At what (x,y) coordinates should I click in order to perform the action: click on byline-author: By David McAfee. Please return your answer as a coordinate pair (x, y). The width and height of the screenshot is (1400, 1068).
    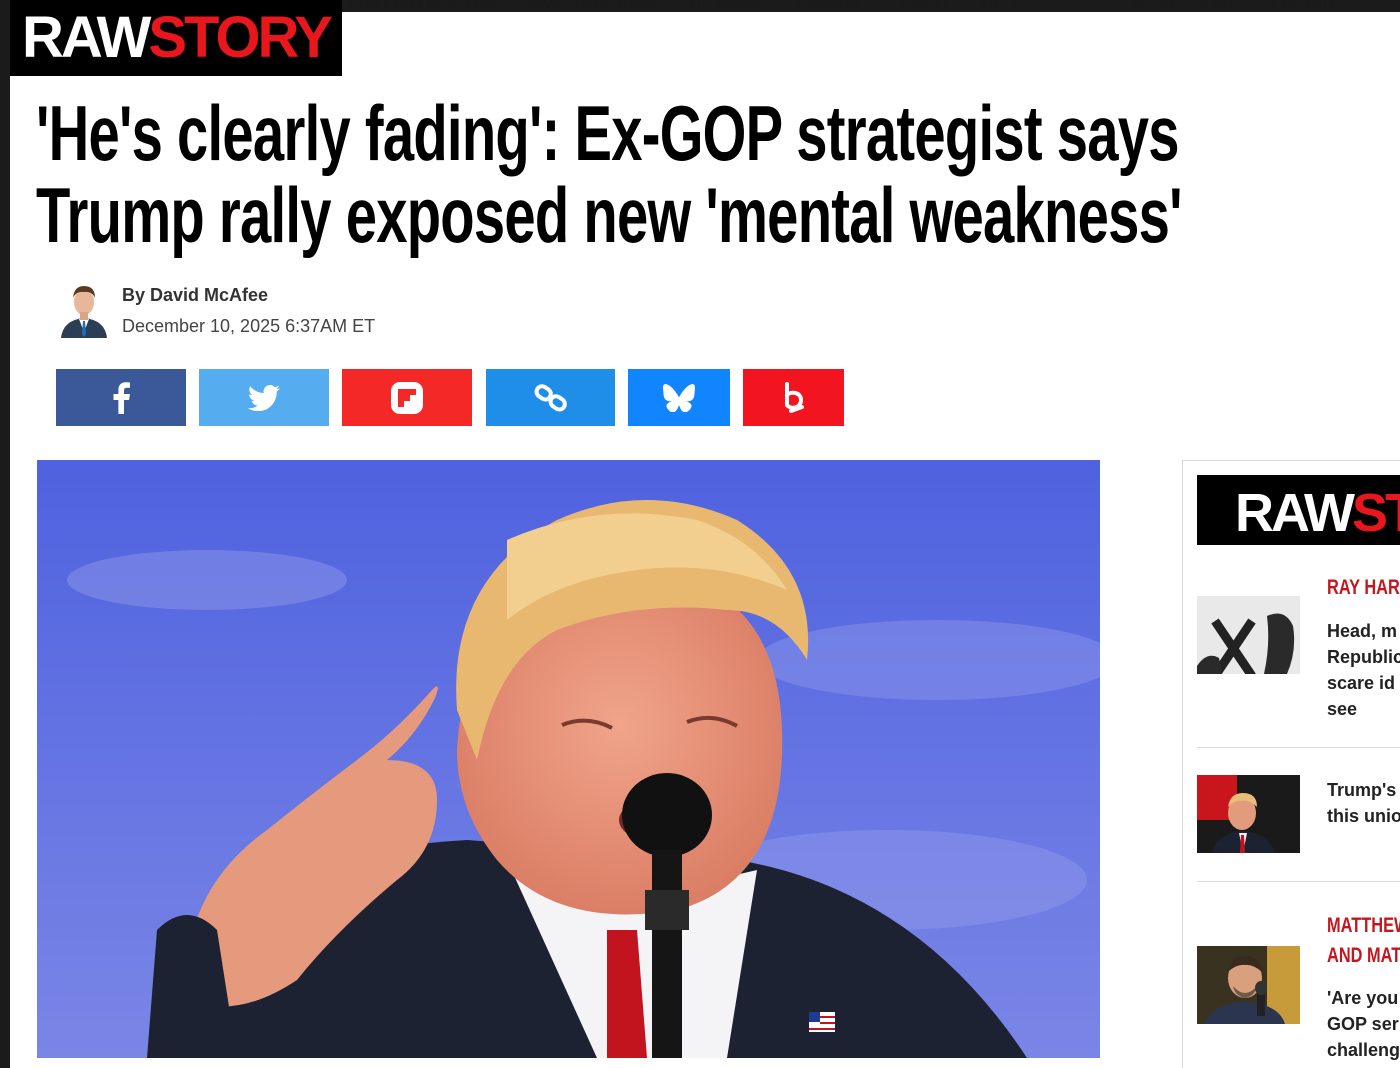
    Looking at the image, I should click on (195, 295).